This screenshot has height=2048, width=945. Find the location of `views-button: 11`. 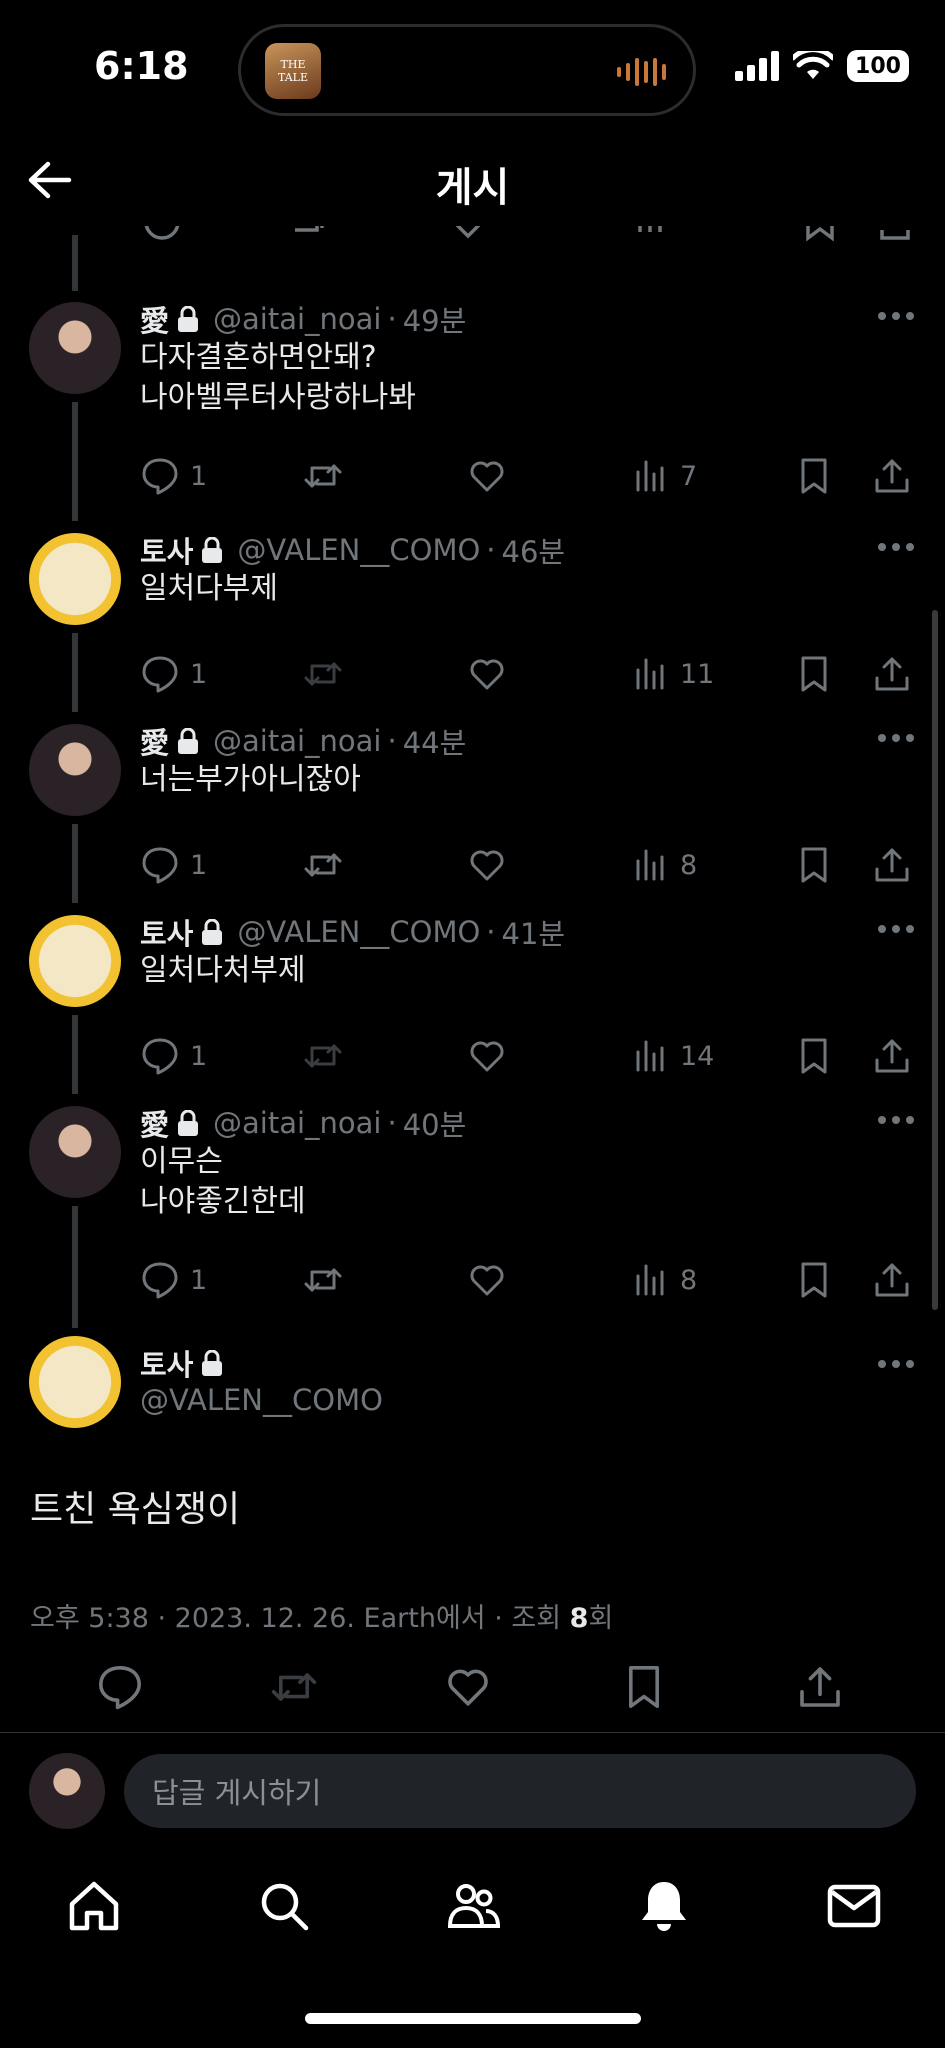

views-button: 11 is located at coordinates (672, 674).